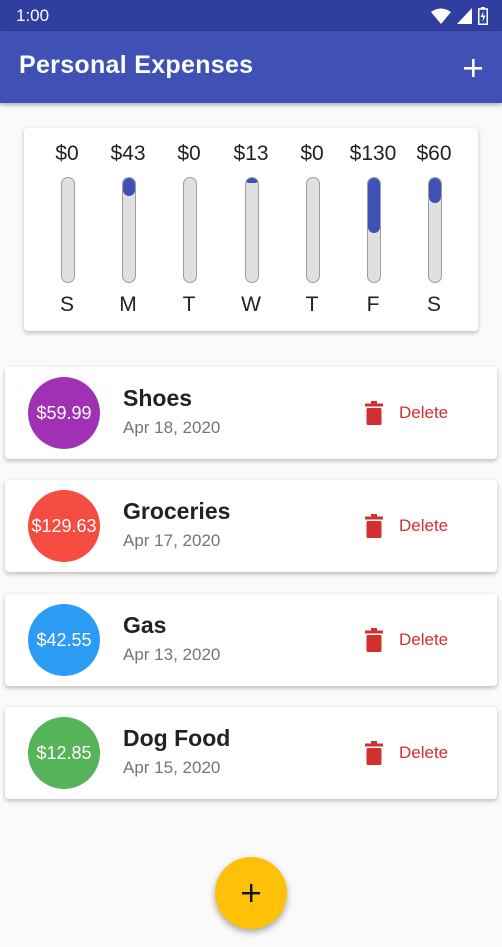 The height and width of the screenshot is (947, 502). What do you see at coordinates (373, 153) in the screenshot?
I see `chart-amount-label: $130` at bounding box center [373, 153].